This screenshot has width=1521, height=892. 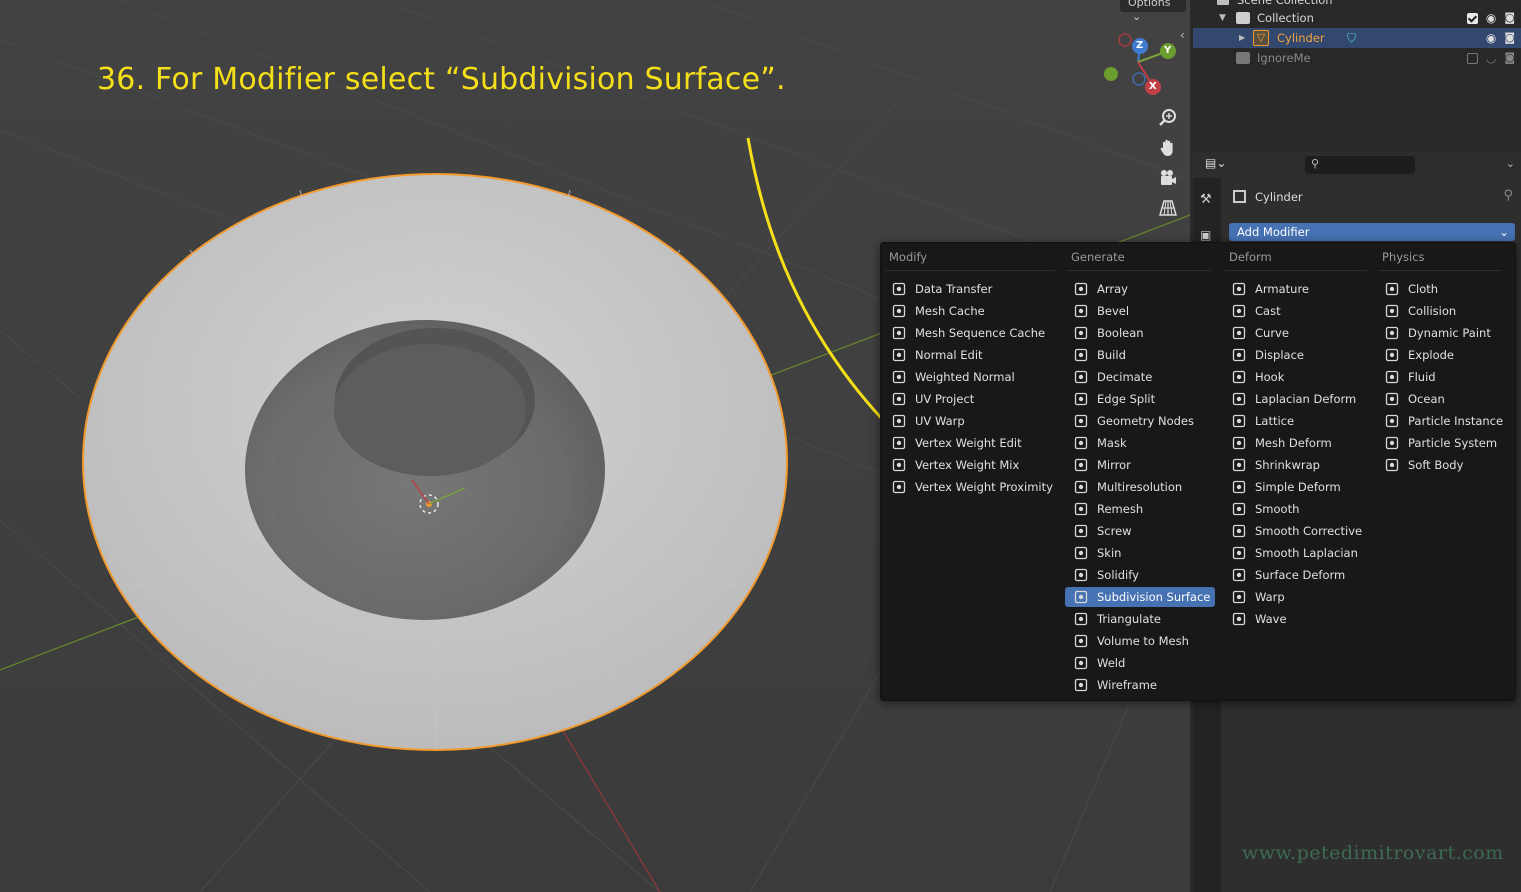 I want to click on menu-item-label: Weld, so click(x=1111, y=663).